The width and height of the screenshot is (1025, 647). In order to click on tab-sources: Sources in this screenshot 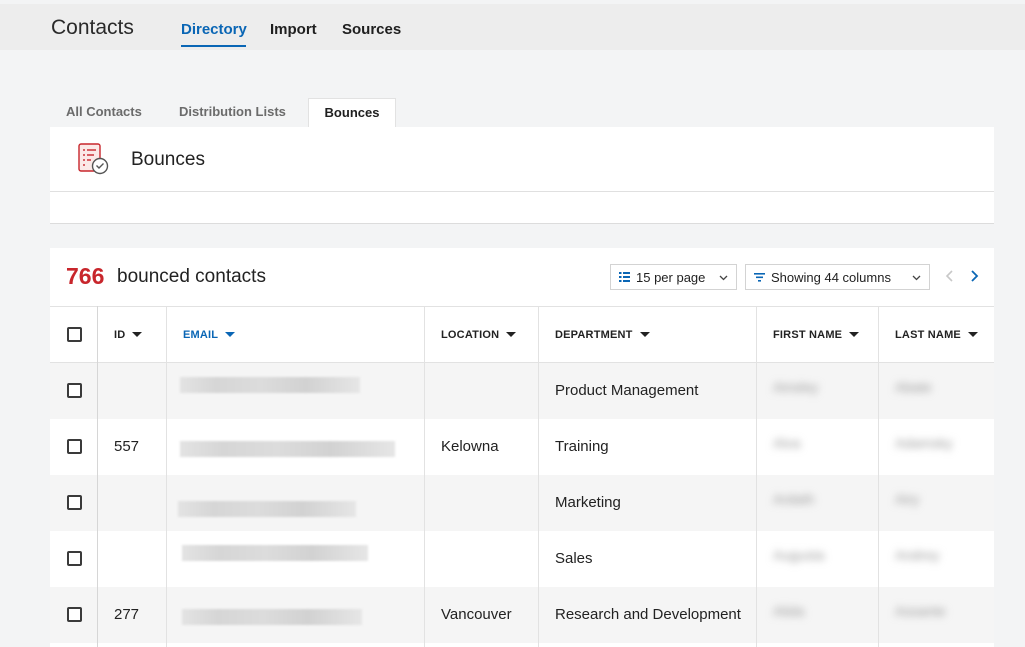, I will do `click(371, 29)`.